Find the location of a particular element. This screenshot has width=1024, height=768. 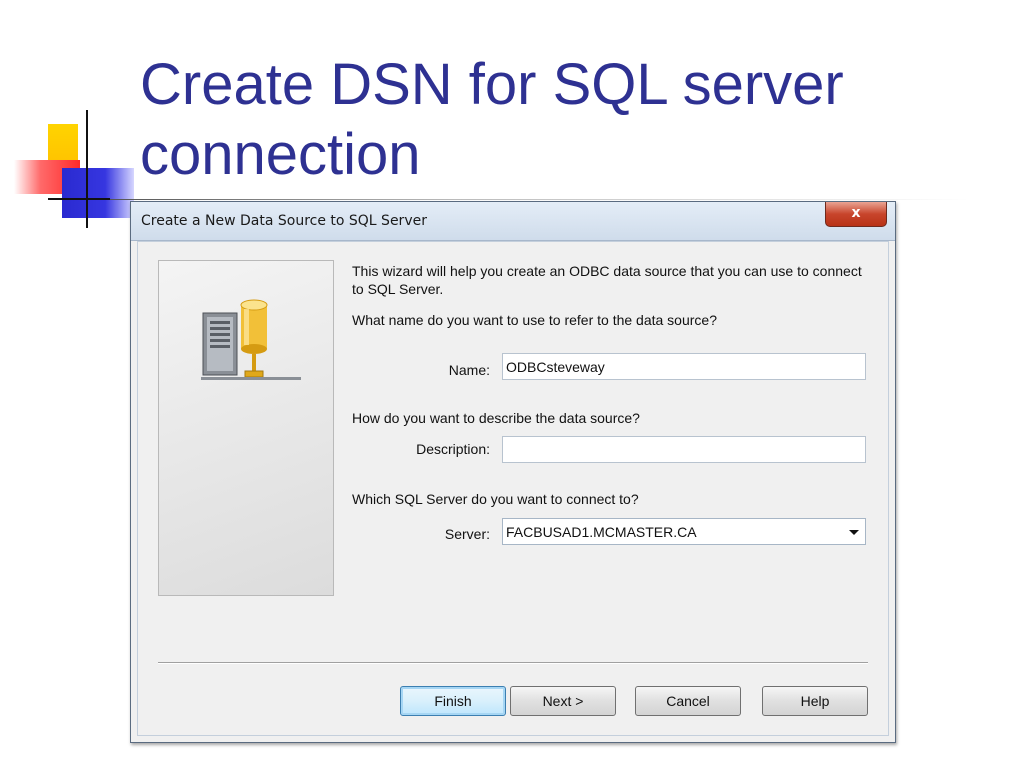

decorative-blue-square is located at coordinates (98, 193).